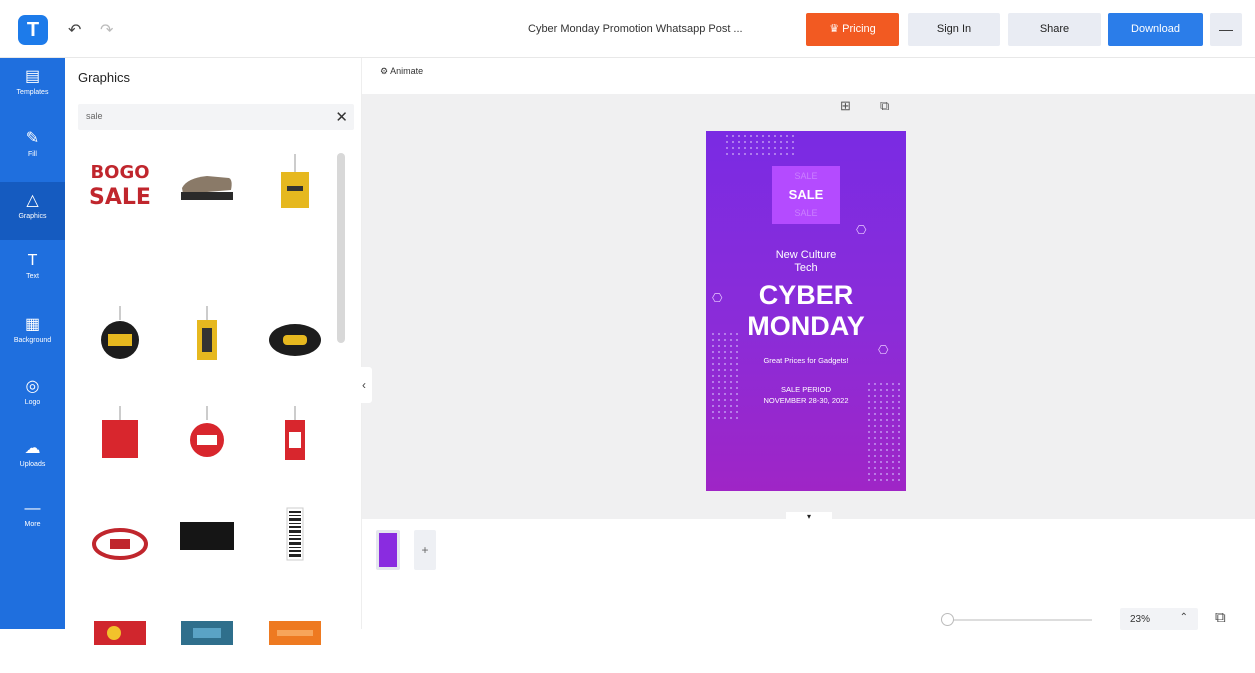 The height and width of the screenshot is (673, 1255). I want to click on chevron-up-icon: ⌃, so click(1183, 617).